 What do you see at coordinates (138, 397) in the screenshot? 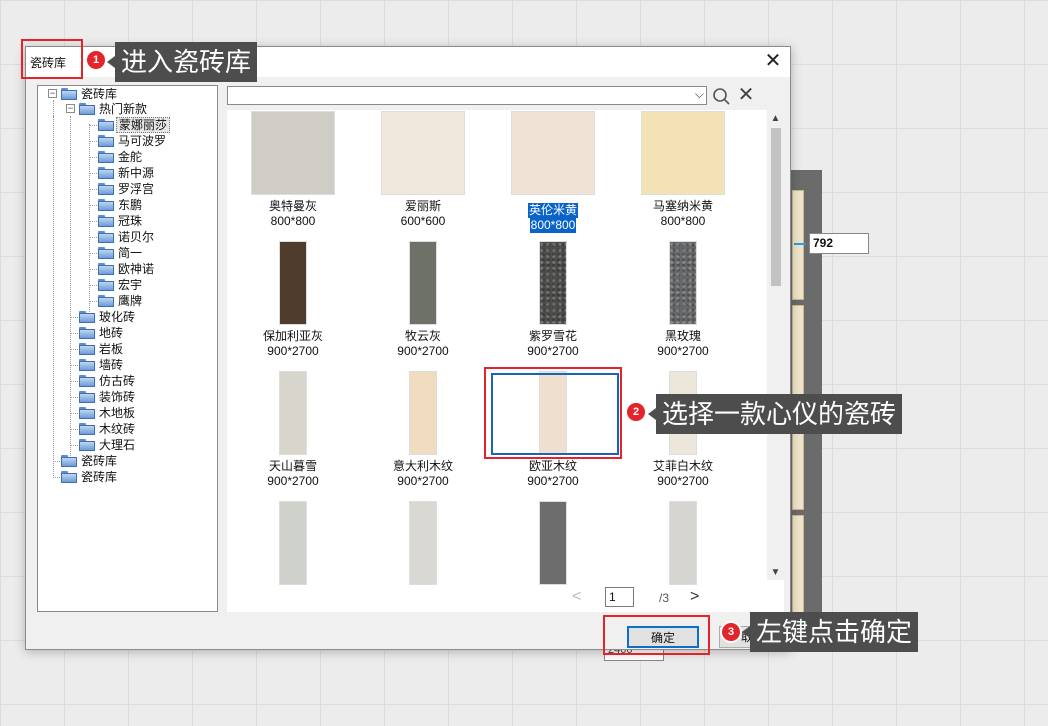
I see `tree-item-category: 装饰砖` at bounding box center [138, 397].